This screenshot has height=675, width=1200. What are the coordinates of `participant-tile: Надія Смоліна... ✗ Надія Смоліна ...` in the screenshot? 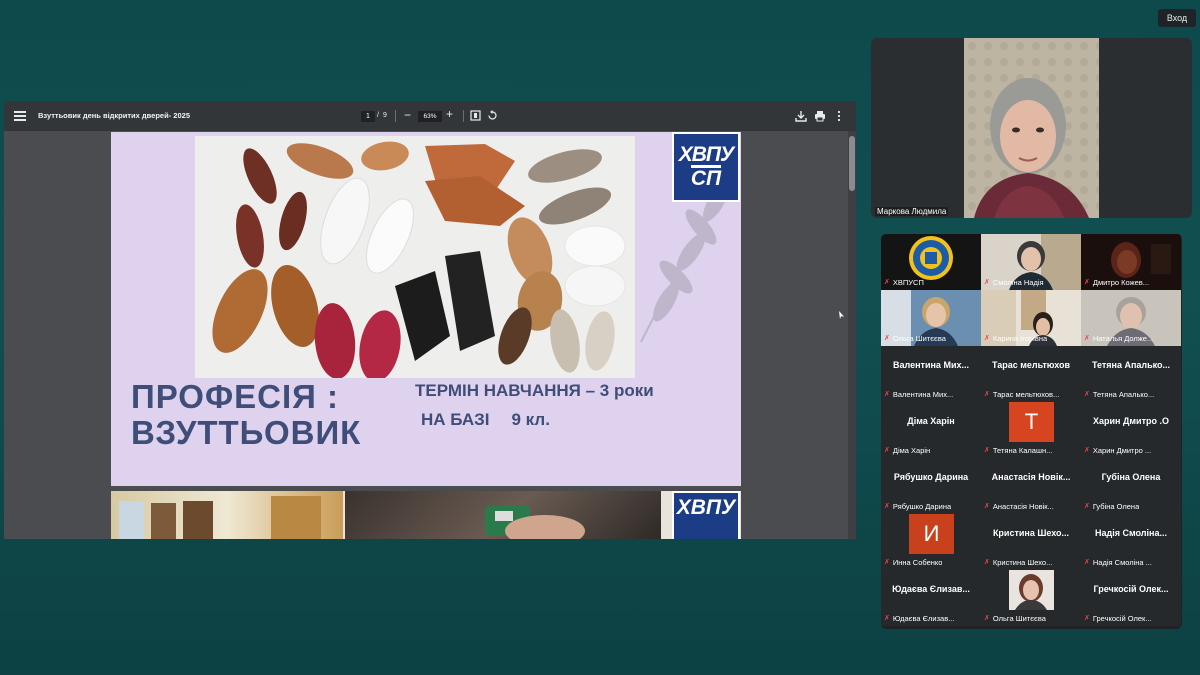 It's located at (1131, 542).